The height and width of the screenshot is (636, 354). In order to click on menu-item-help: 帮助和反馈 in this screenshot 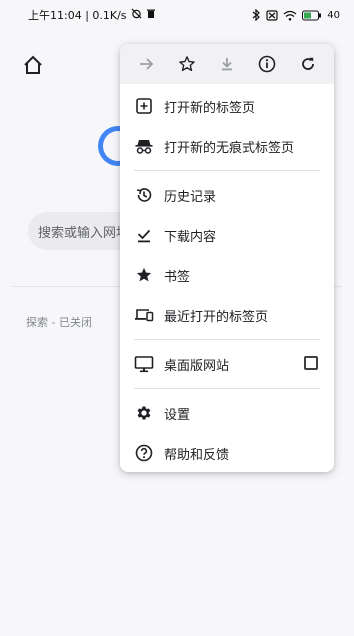, I will do `click(227, 452)`.